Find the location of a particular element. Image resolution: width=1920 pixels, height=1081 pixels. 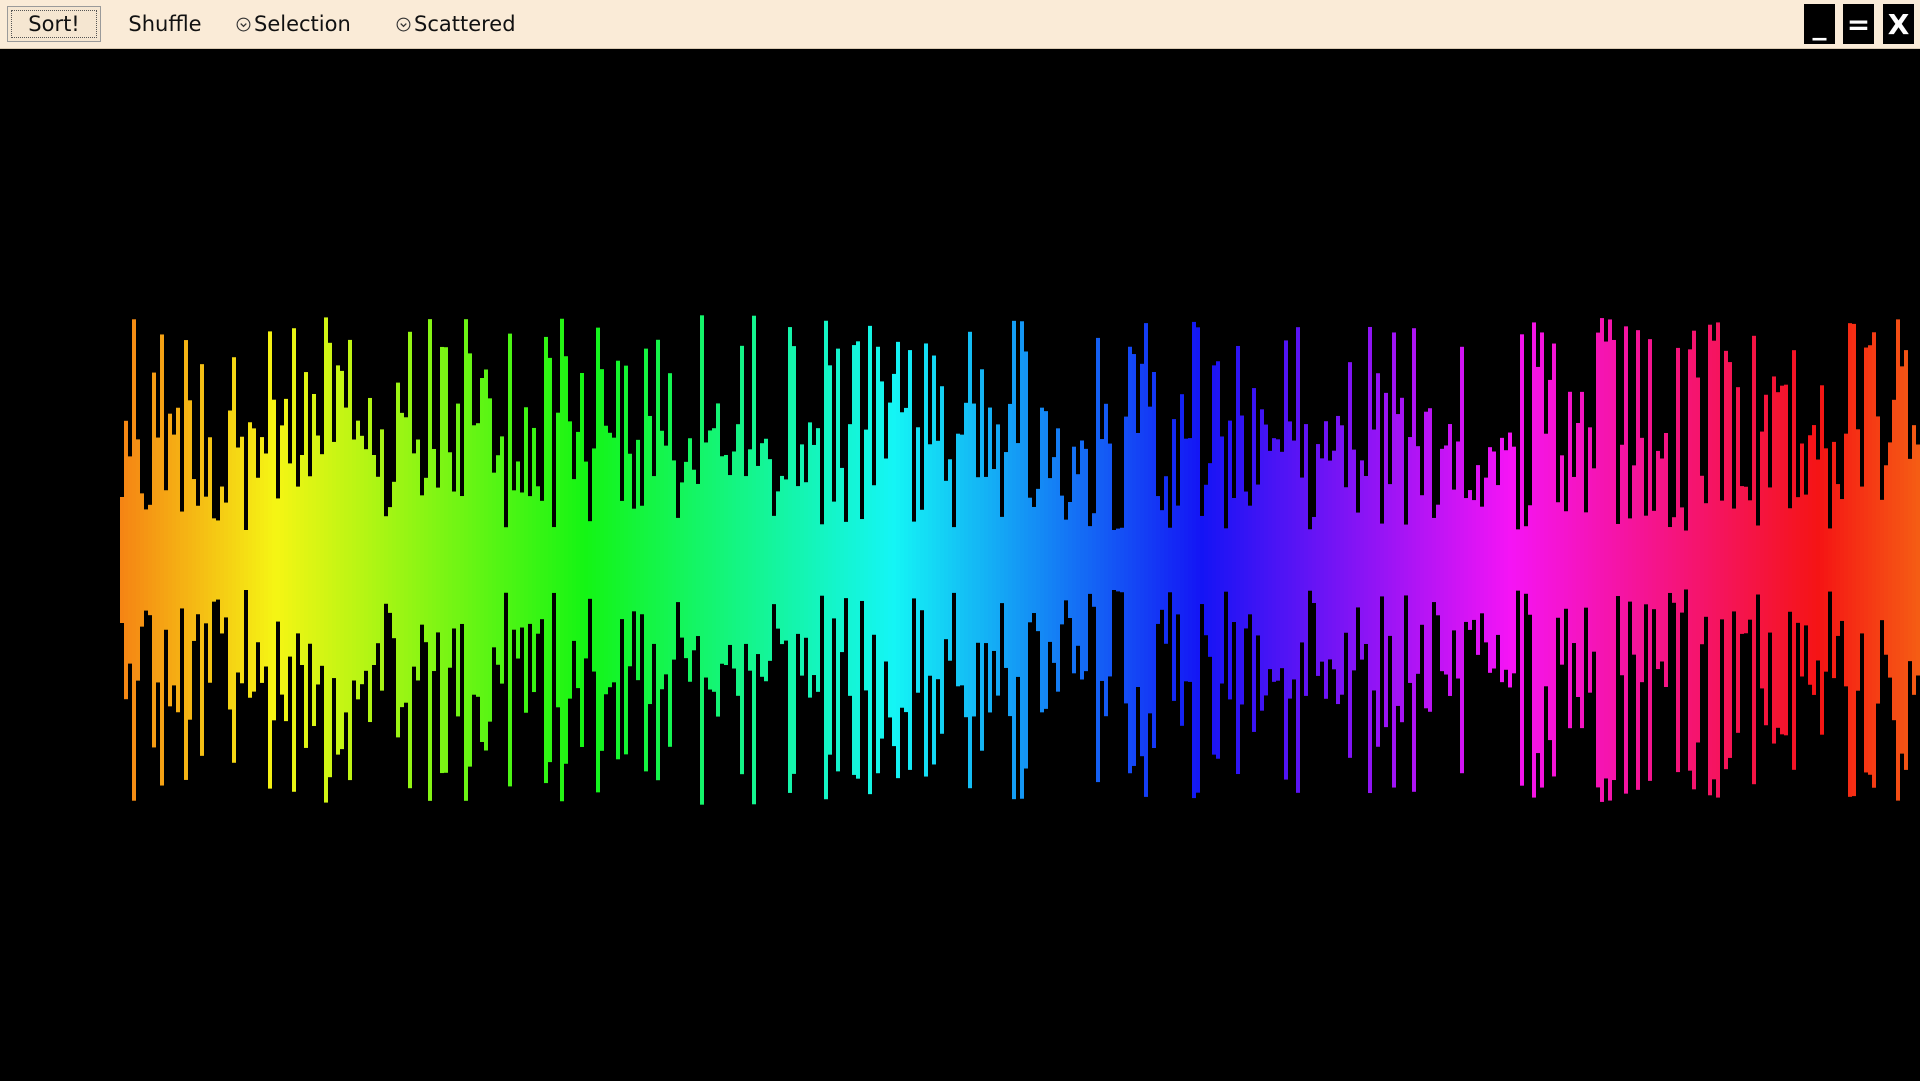

maximize-button: = is located at coordinates (1858, 24).